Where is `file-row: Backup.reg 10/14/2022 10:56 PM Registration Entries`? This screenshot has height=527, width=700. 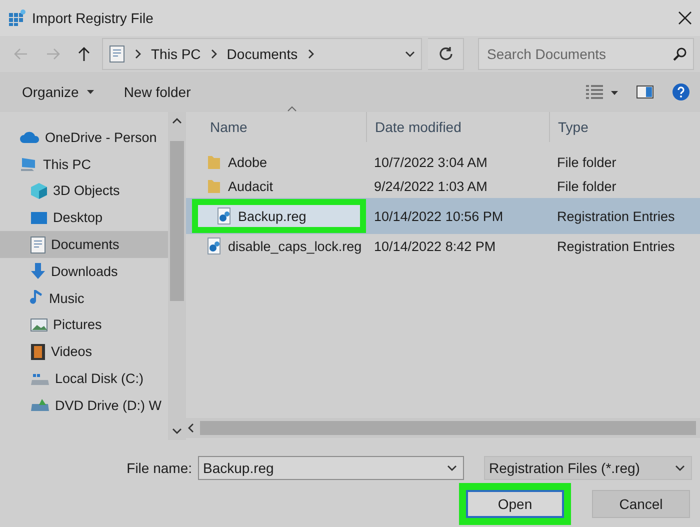 file-row: Backup.reg 10/14/2022 10:56 PM Registration Entries is located at coordinates (443, 216).